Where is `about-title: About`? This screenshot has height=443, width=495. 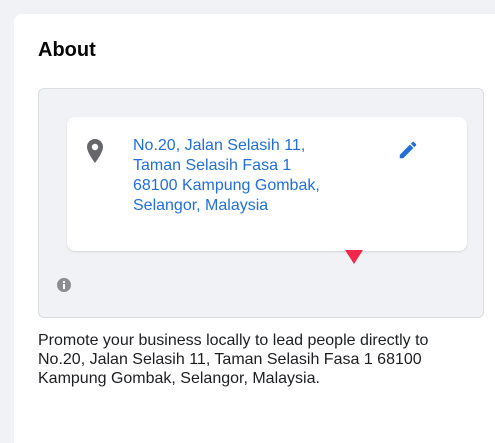
about-title: About is located at coordinates (67, 50).